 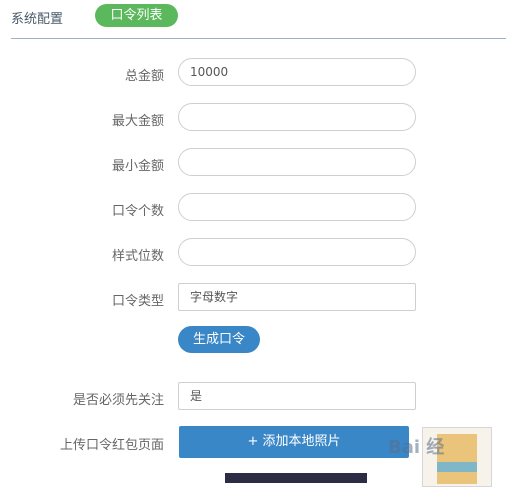 What do you see at coordinates (297, 162) in the screenshot?
I see `min-amount-input` at bounding box center [297, 162].